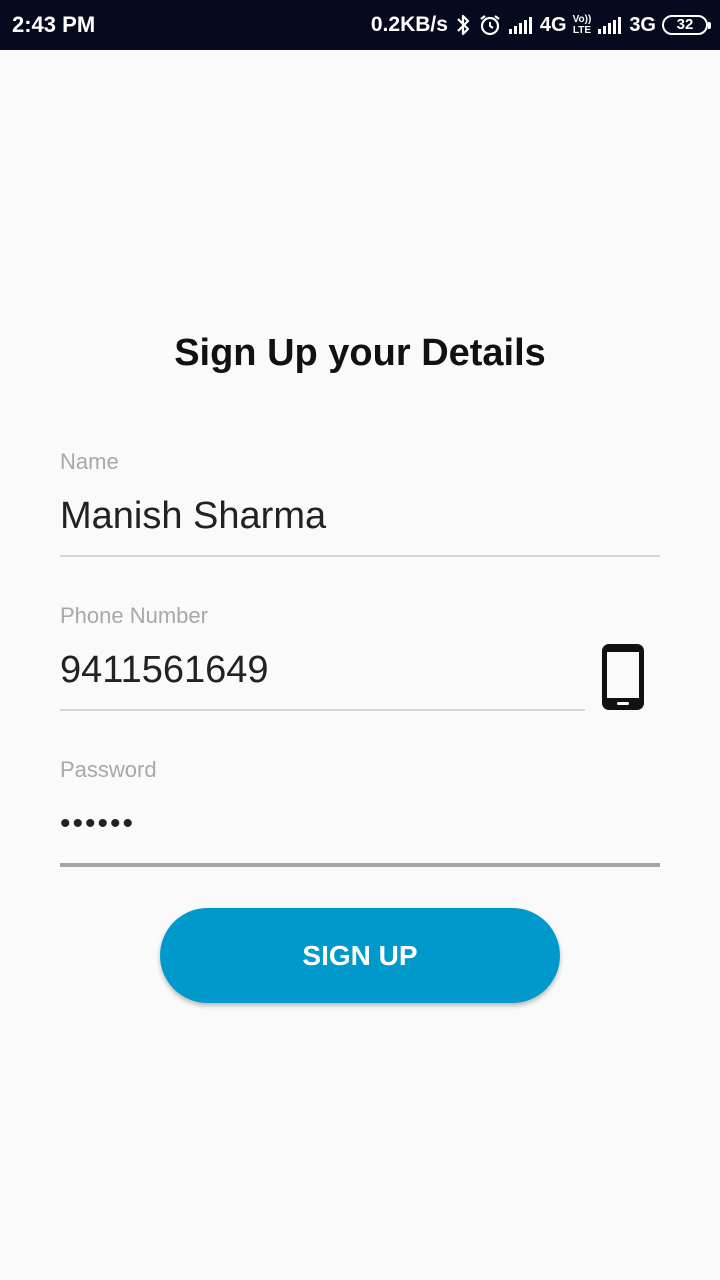 The width and height of the screenshot is (720, 1280). Describe the element at coordinates (360, 556) in the screenshot. I see `name-underline` at that location.